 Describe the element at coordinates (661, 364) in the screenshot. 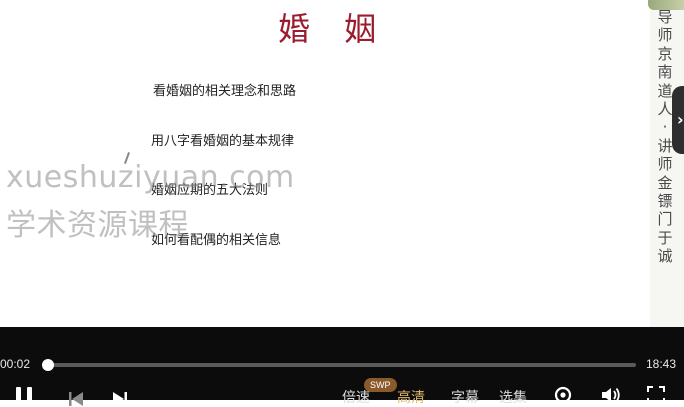

I see `duration: 18:43` at that location.